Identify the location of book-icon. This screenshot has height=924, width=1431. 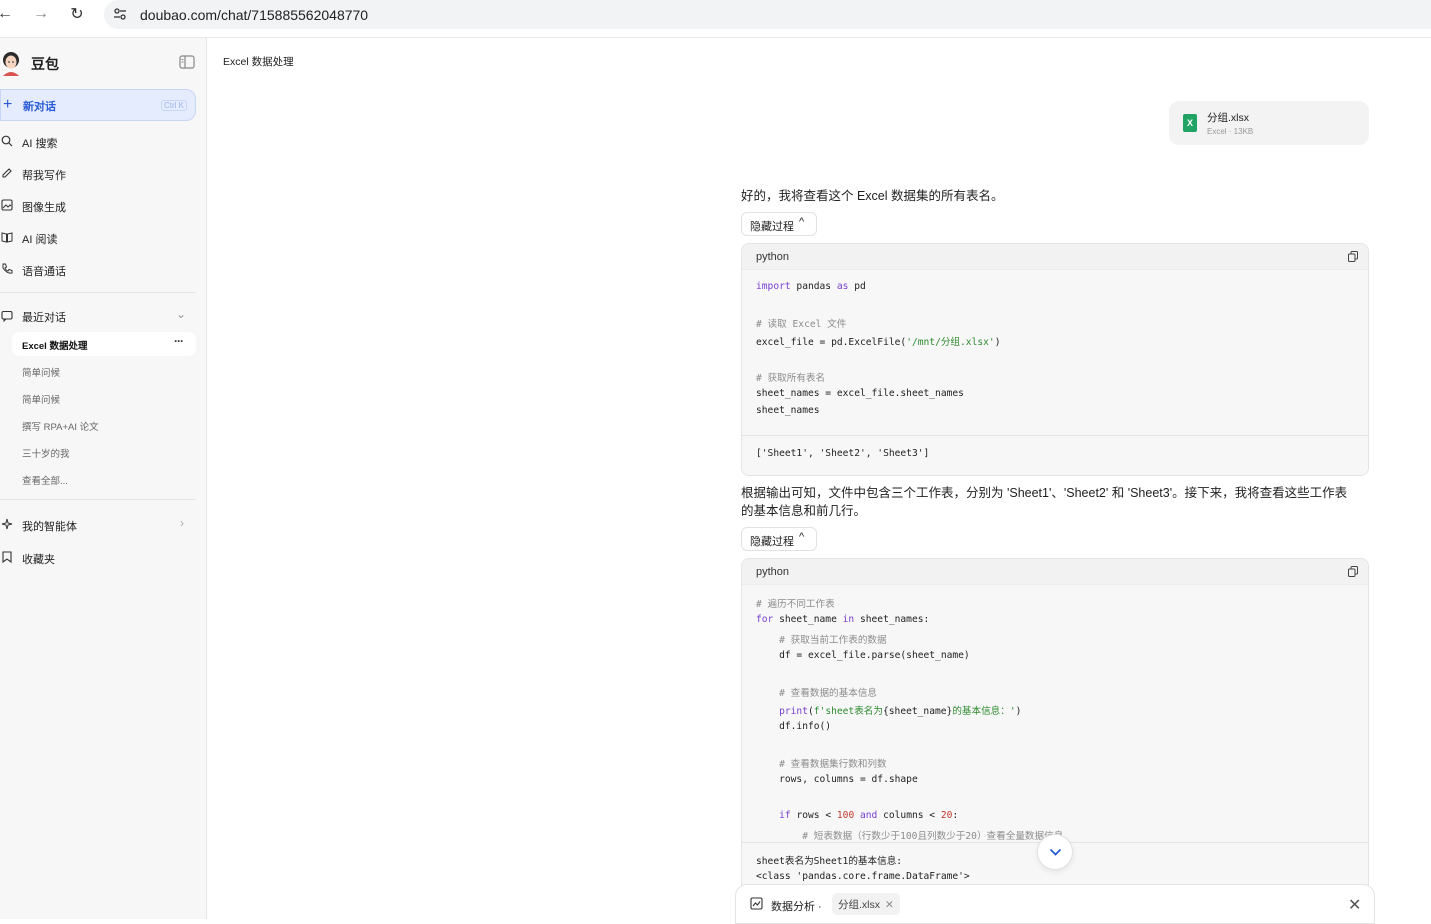
(7, 237).